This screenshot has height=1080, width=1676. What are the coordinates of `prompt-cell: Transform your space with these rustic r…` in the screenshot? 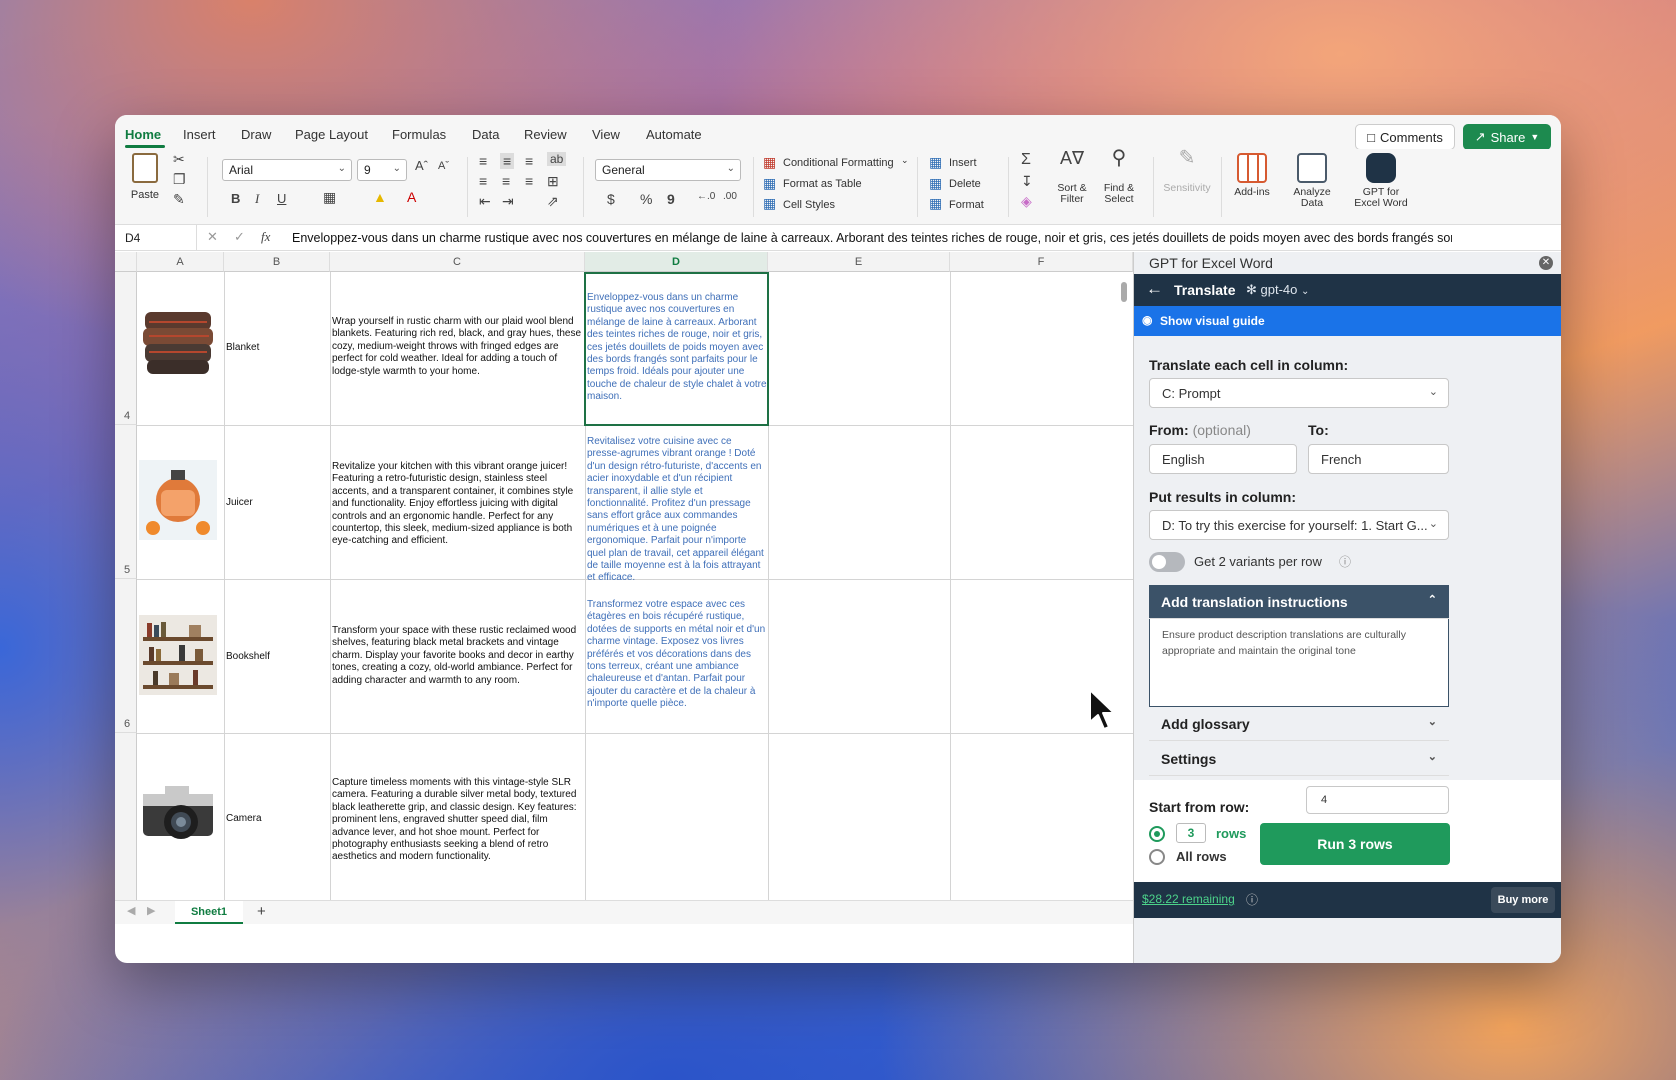 It's located at (457, 656).